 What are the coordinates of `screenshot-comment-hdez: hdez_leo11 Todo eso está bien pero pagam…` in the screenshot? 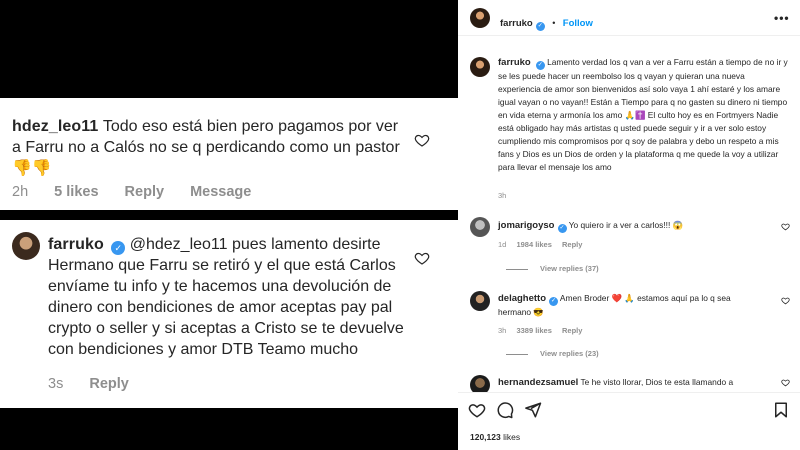 It's located at (229, 154).